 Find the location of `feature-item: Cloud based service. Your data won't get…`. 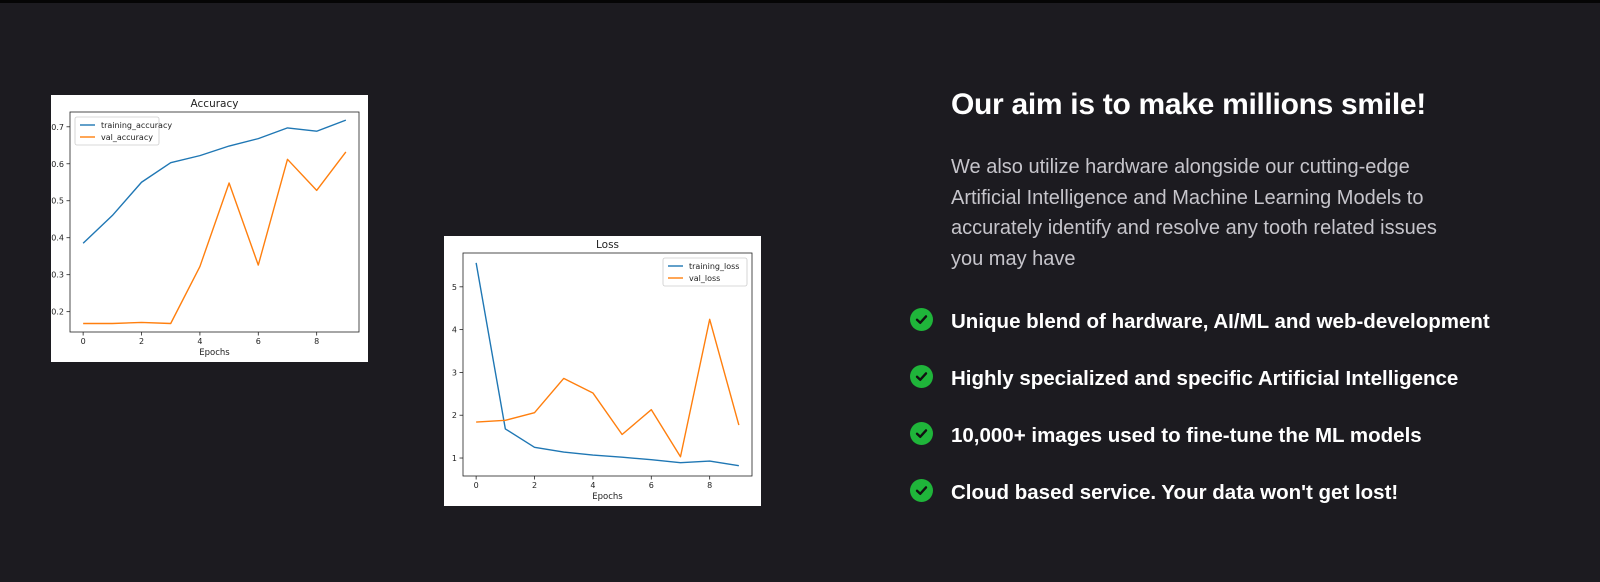

feature-item: Cloud based service. Your data won't get… is located at coordinates (1250, 496).